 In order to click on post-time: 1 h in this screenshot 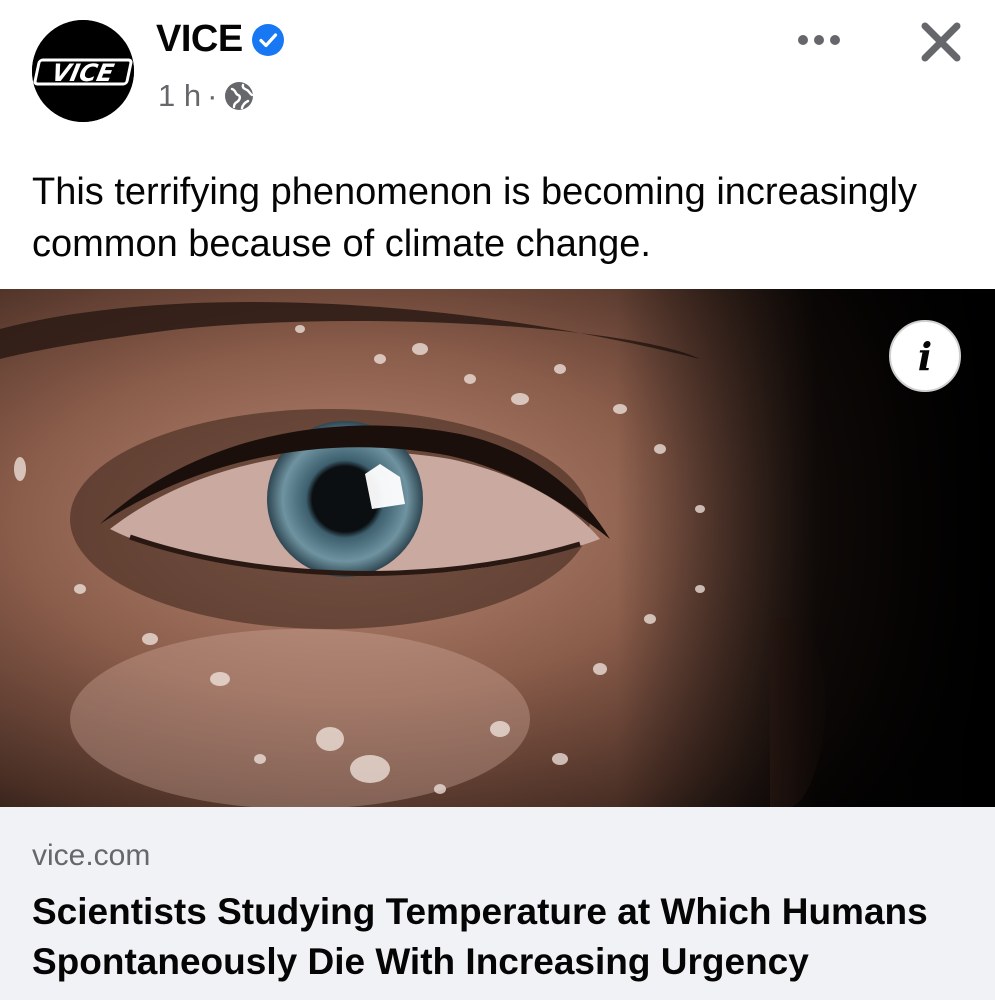, I will do `click(179, 96)`.